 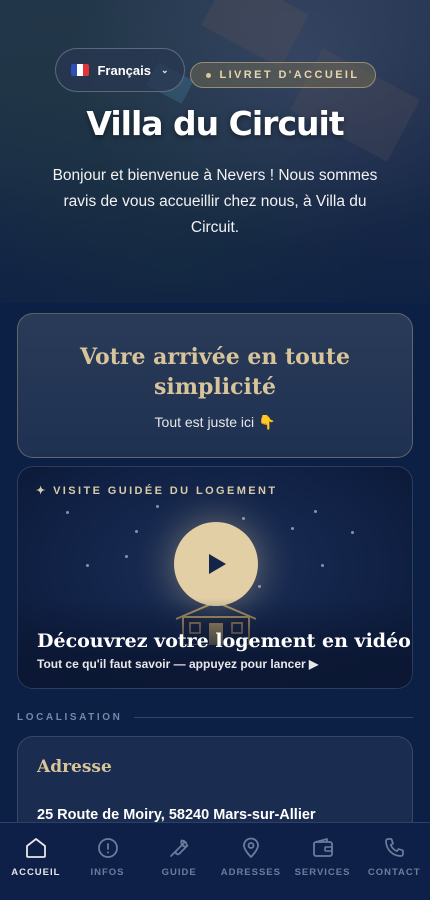 I want to click on chevron-down-icon: ⌄, so click(x=164, y=69).